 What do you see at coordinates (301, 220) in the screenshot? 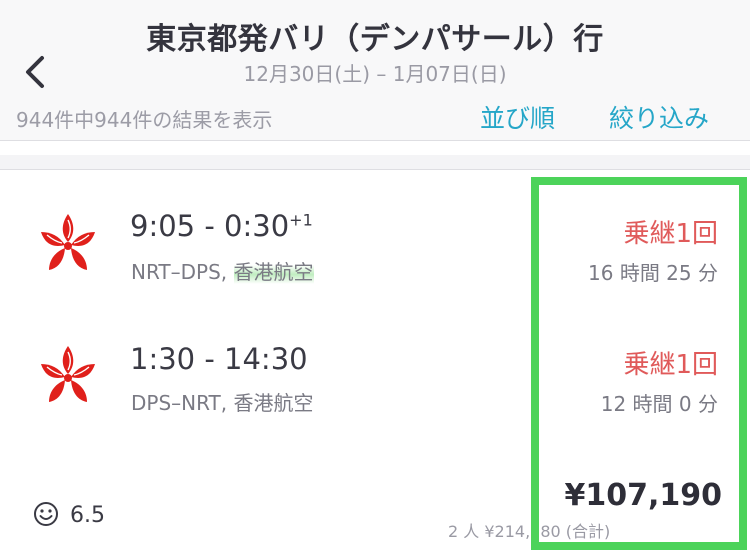
I see `day-offset: +1` at bounding box center [301, 220].